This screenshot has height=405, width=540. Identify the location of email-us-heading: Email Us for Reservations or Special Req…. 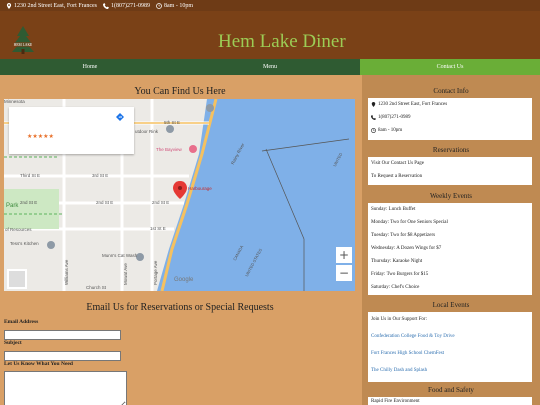
(180, 307).